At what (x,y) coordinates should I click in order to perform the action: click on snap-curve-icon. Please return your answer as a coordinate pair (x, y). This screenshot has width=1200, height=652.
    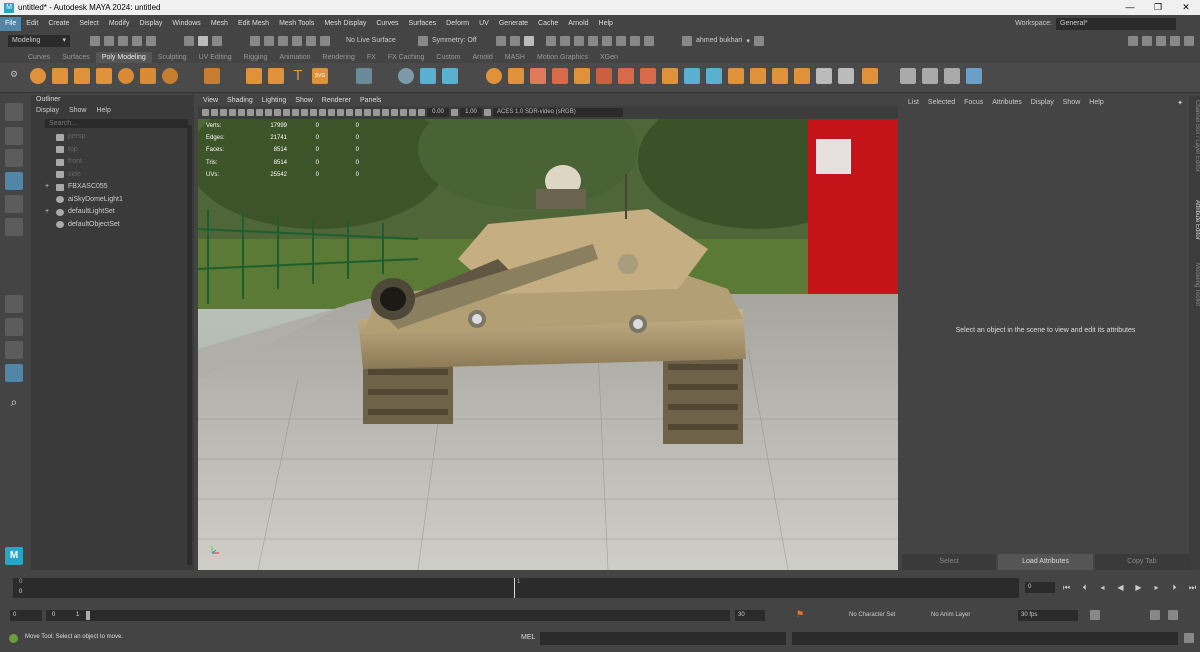
    Looking at the image, I should click on (269, 40).